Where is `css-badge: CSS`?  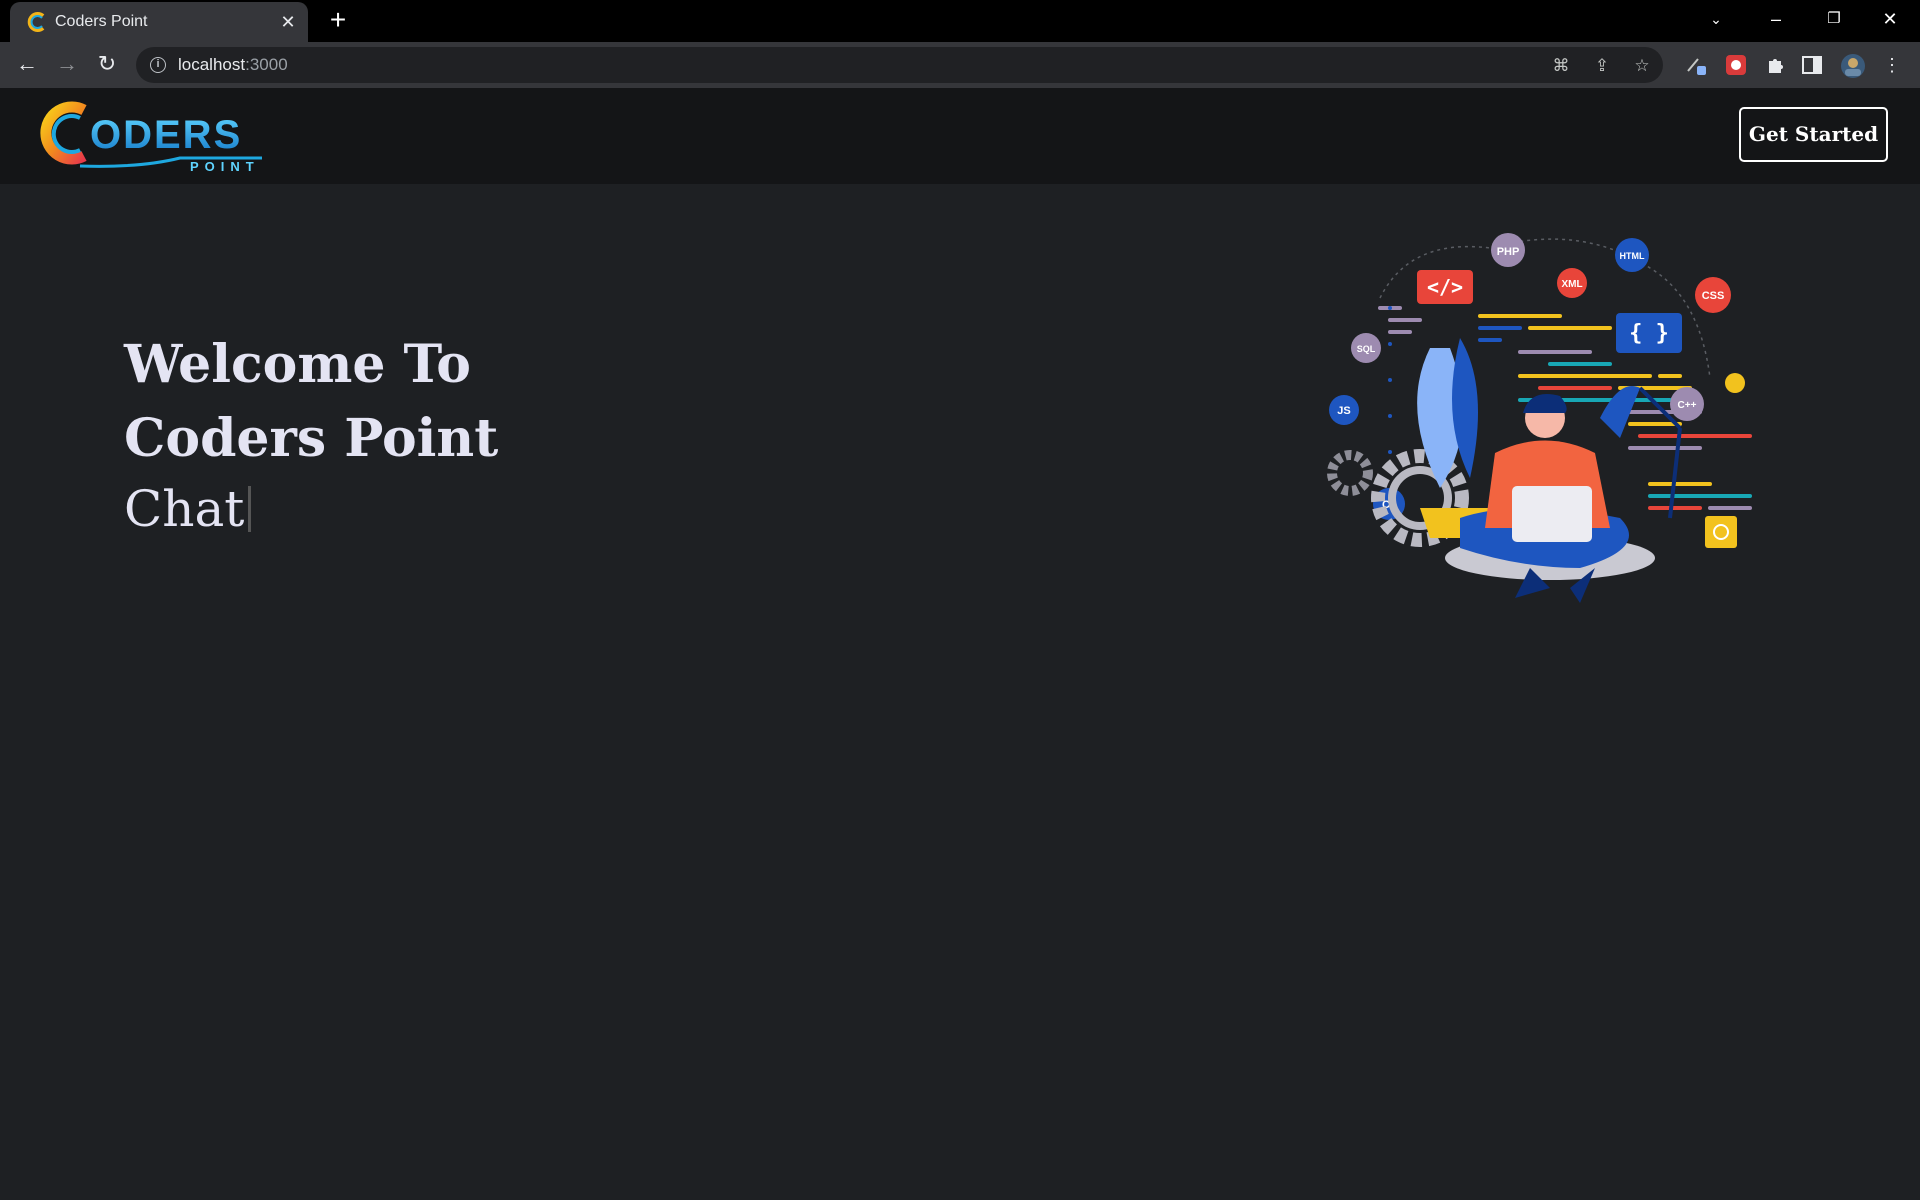 css-badge: CSS is located at coordinates (1713, 296).